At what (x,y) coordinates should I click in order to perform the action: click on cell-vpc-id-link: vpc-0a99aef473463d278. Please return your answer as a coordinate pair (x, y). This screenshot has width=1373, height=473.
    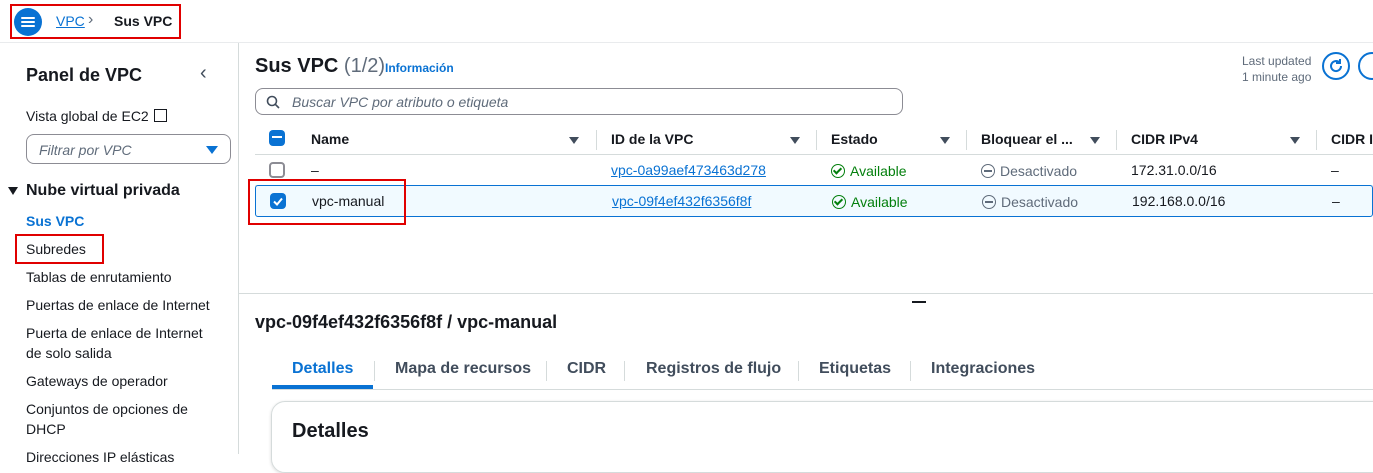
    Looking at the image, I should click on (688, 170).